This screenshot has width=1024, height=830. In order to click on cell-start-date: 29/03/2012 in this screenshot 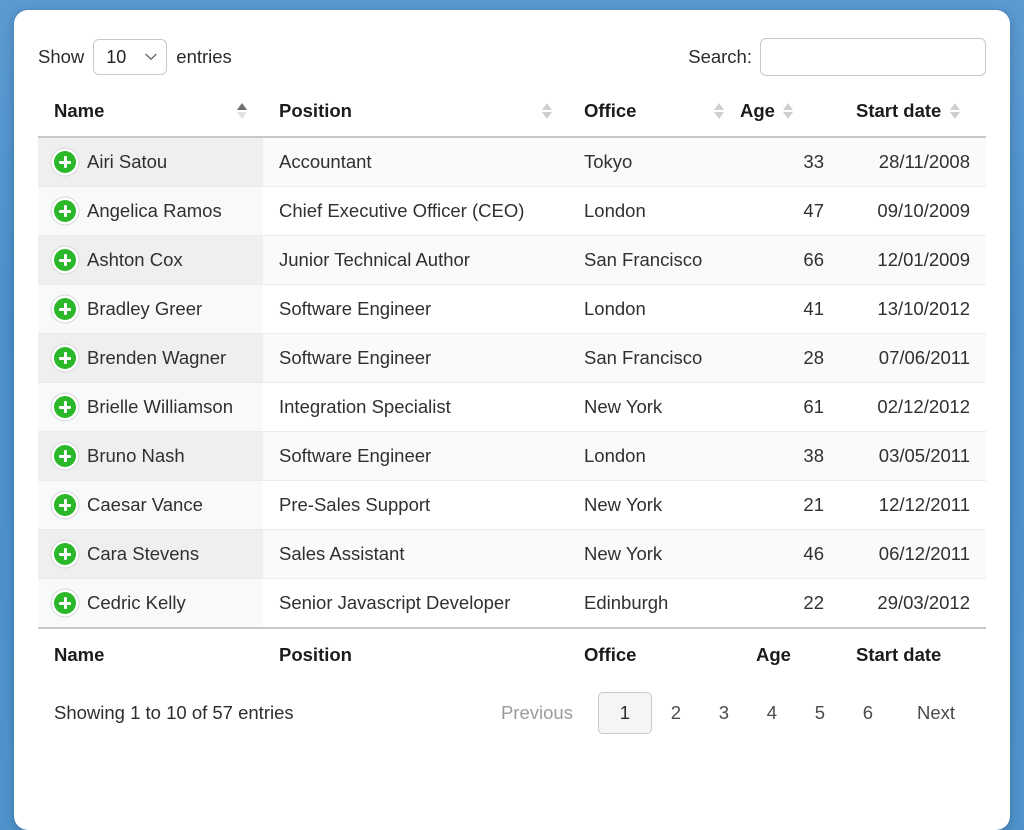, I will do `click(913, 603)`.